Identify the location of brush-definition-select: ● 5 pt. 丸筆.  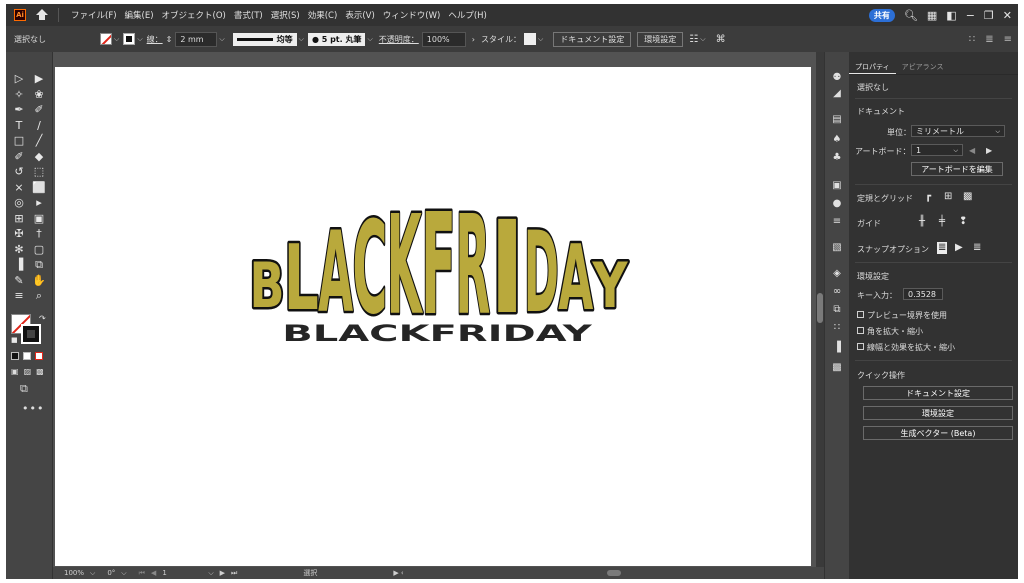
(336, 39).